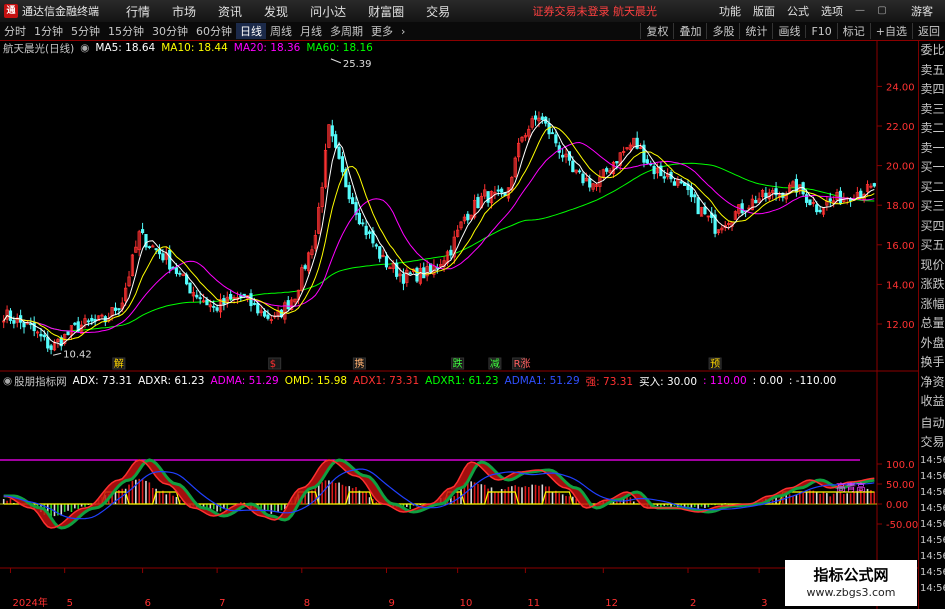 The width and height of the screenshot is (945, 609). What do you see at coordinates (336, 61) in the screenshot?
I see `max-price-pointer` at bounding box center [336, 61].